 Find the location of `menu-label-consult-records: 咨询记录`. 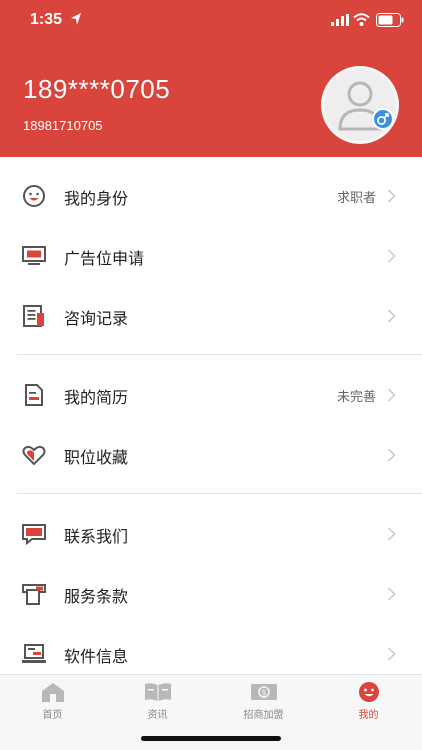

menu-label-consult-records: 咨询记录 is located at coordinates (96, 318).